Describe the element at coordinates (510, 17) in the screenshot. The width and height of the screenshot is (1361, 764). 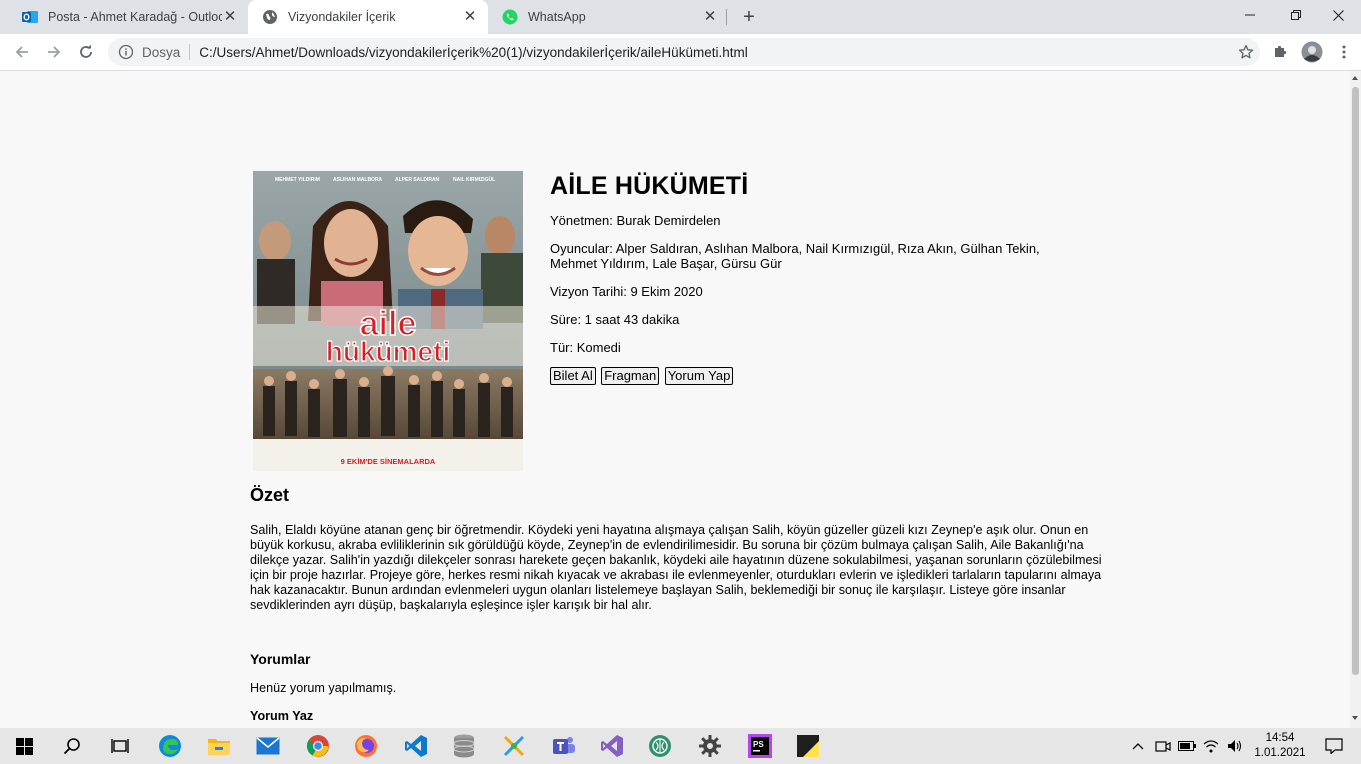
I see `whatsapp-icon` at that location.